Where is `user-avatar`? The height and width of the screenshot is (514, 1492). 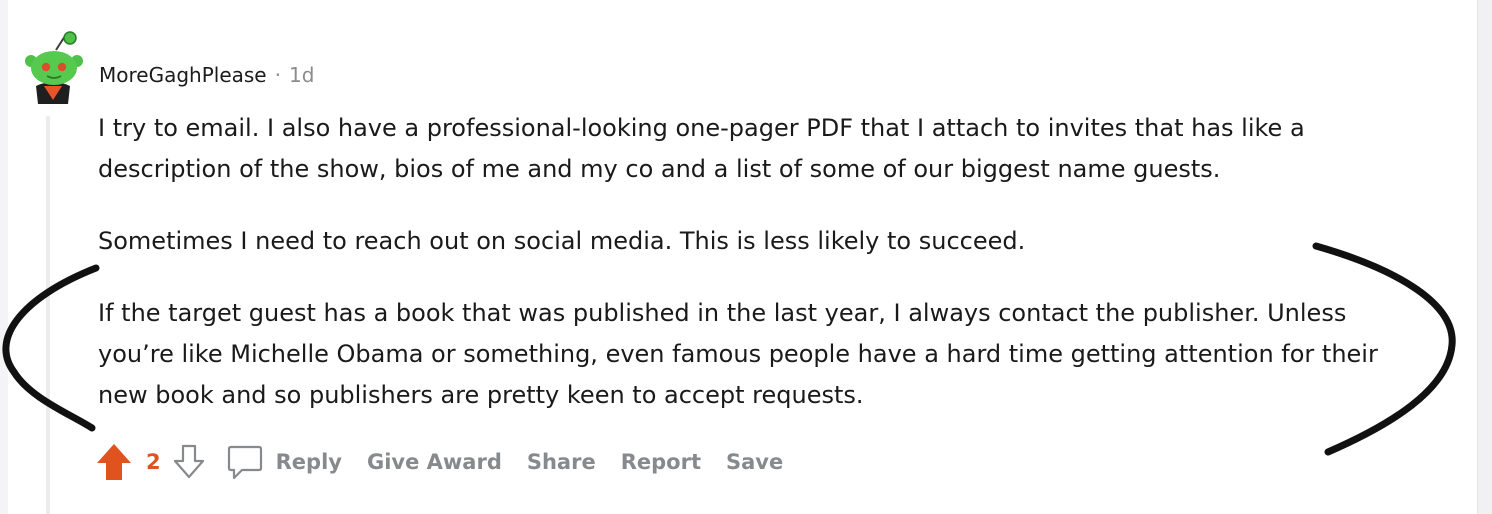 user-avatar is located at coordinates (53, 67).